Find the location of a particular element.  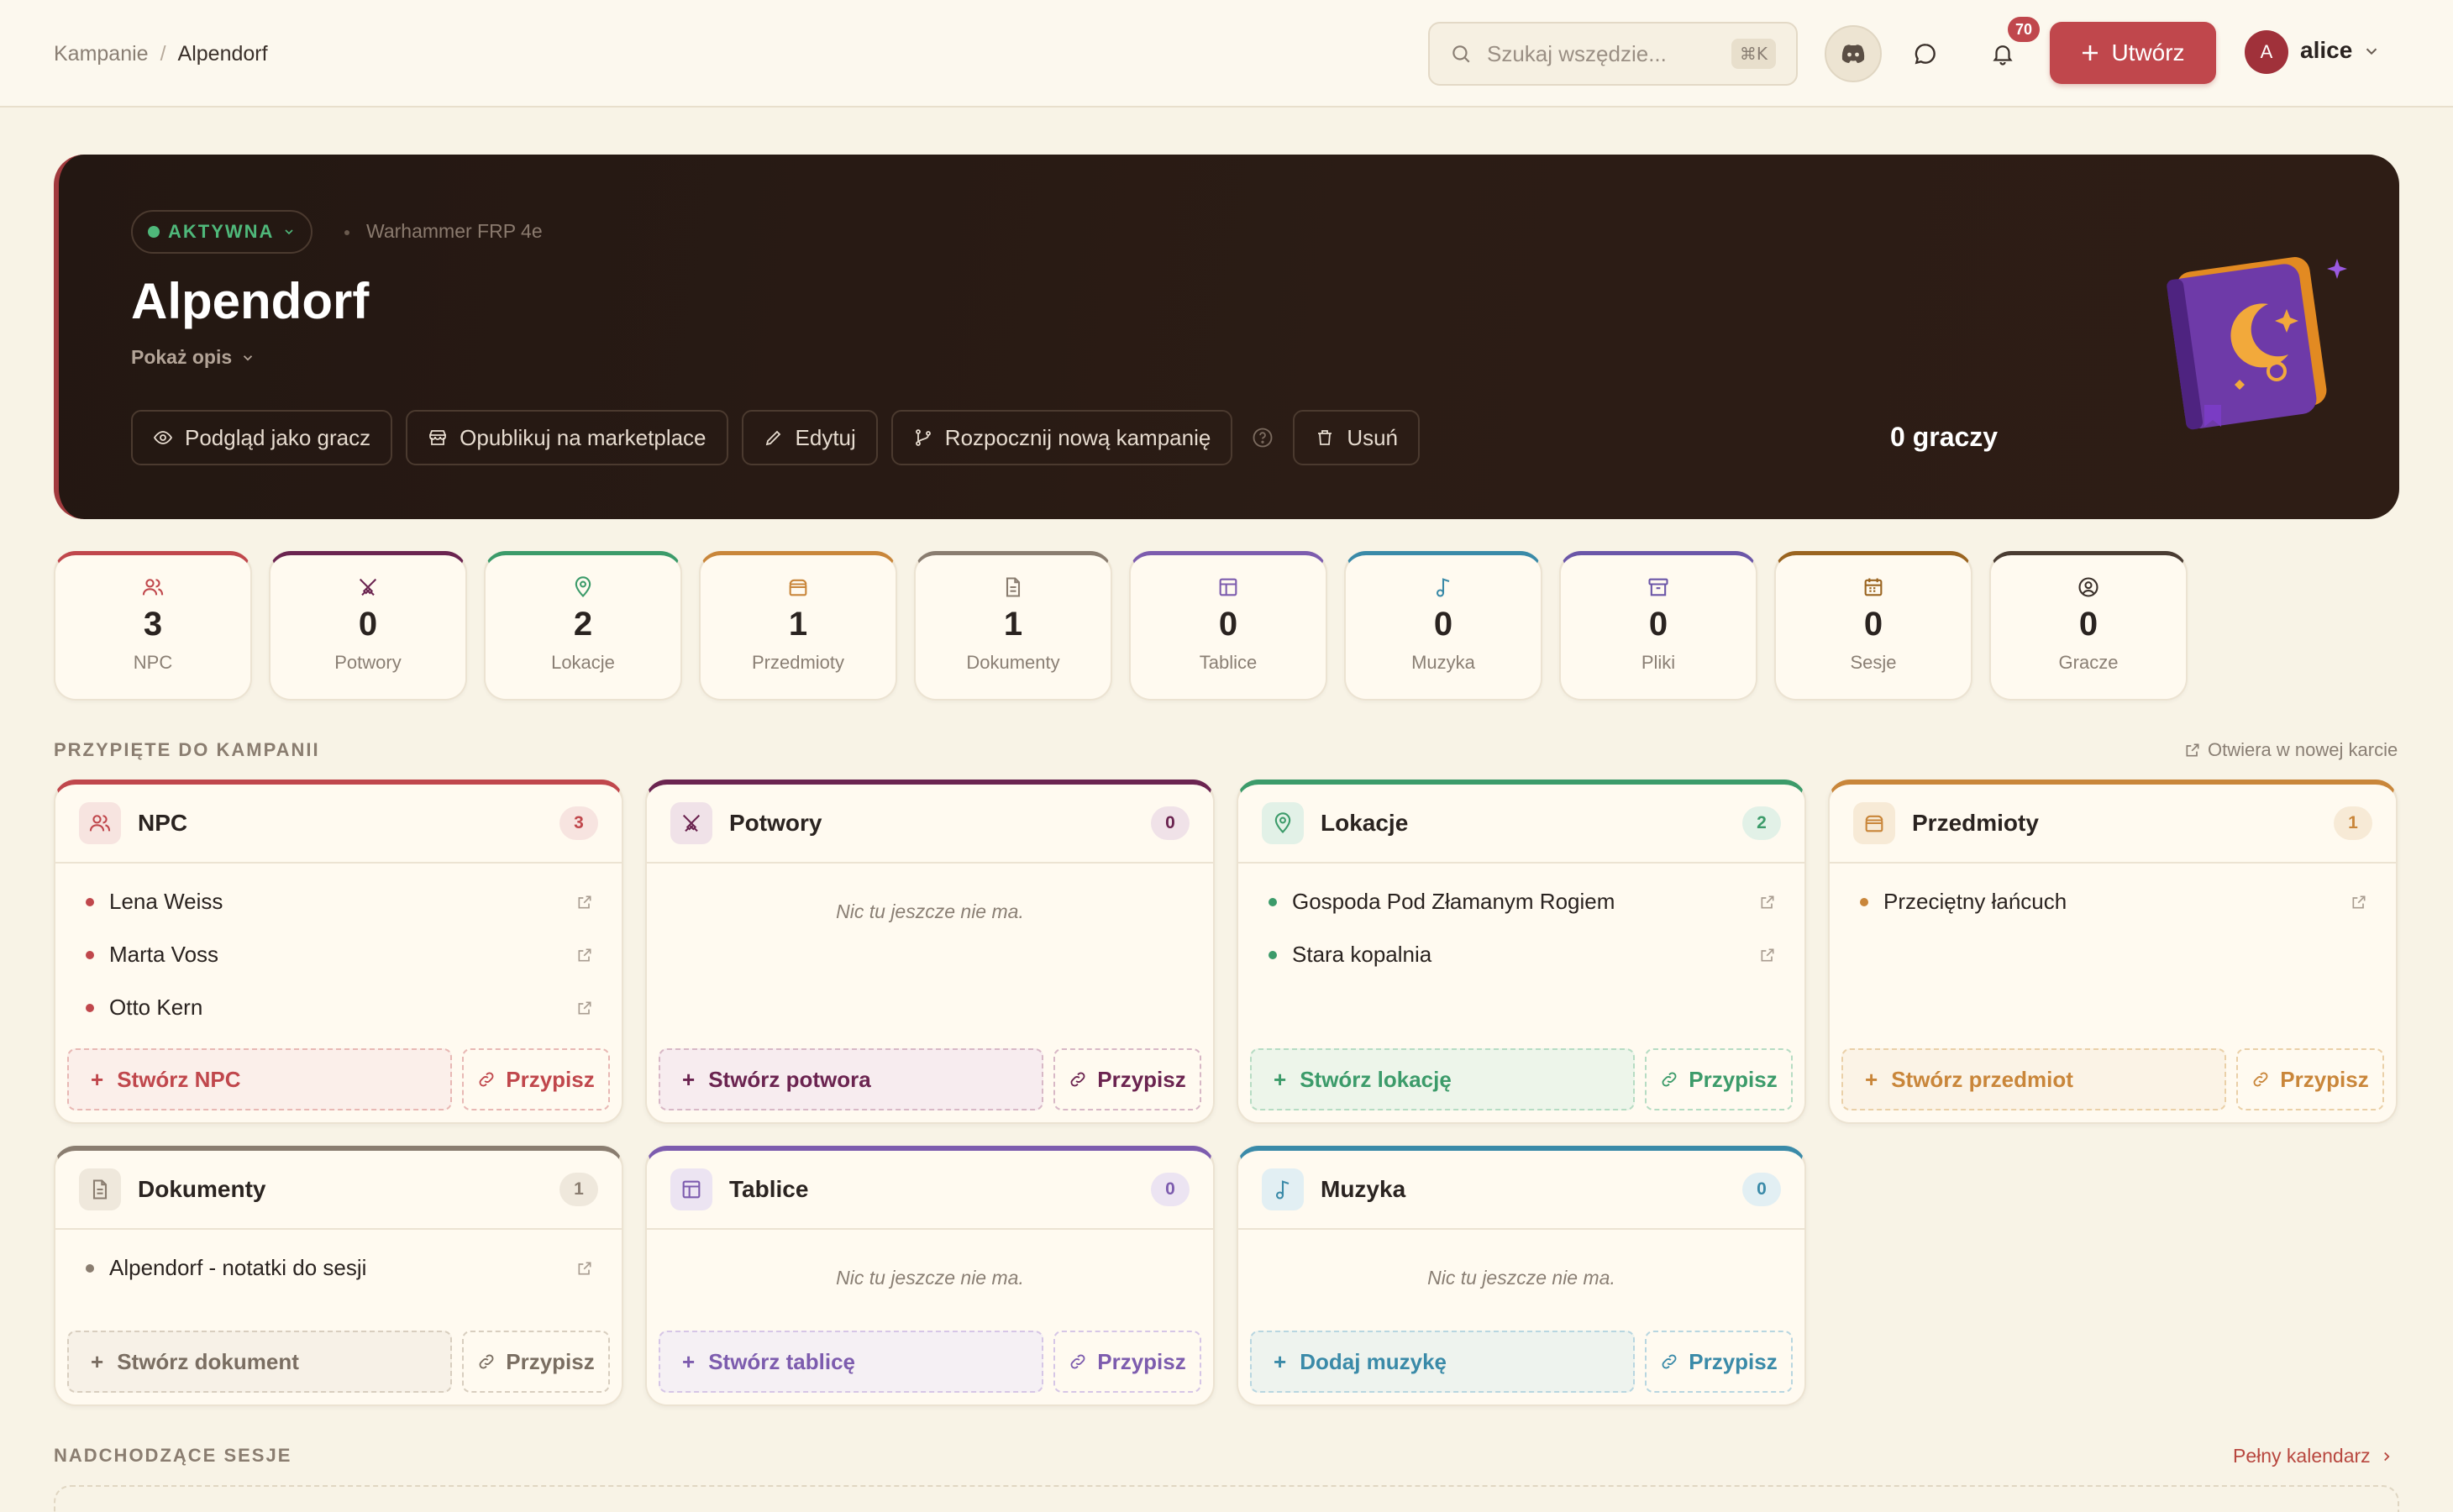

assign-npc-button: Przypisz is located at coordinates (536, 1079).